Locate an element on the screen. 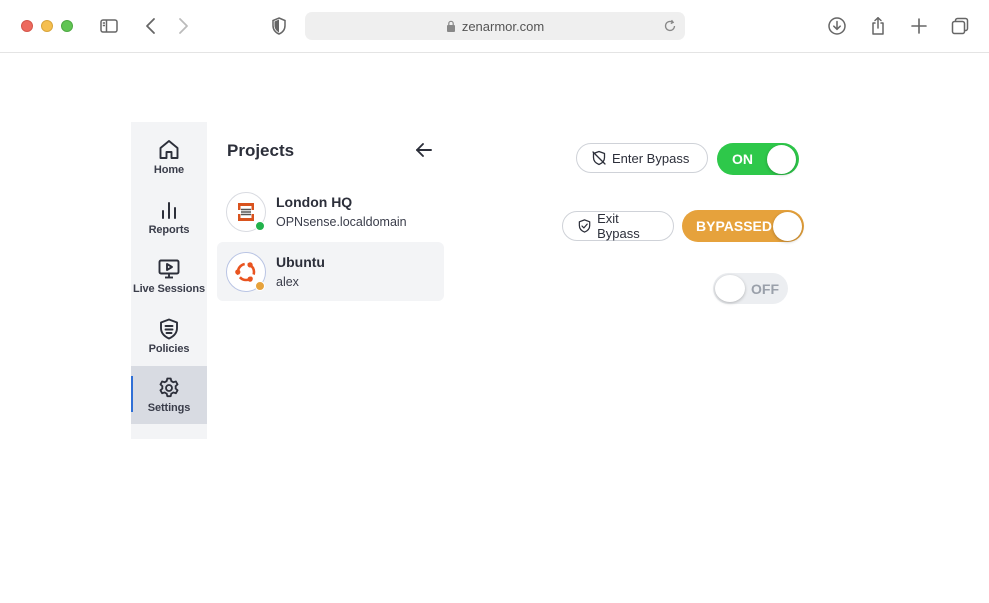 This screenshot has height=603, width=989. exit-bypass-label: Exit Bypass is located at coordinates (618, 226).